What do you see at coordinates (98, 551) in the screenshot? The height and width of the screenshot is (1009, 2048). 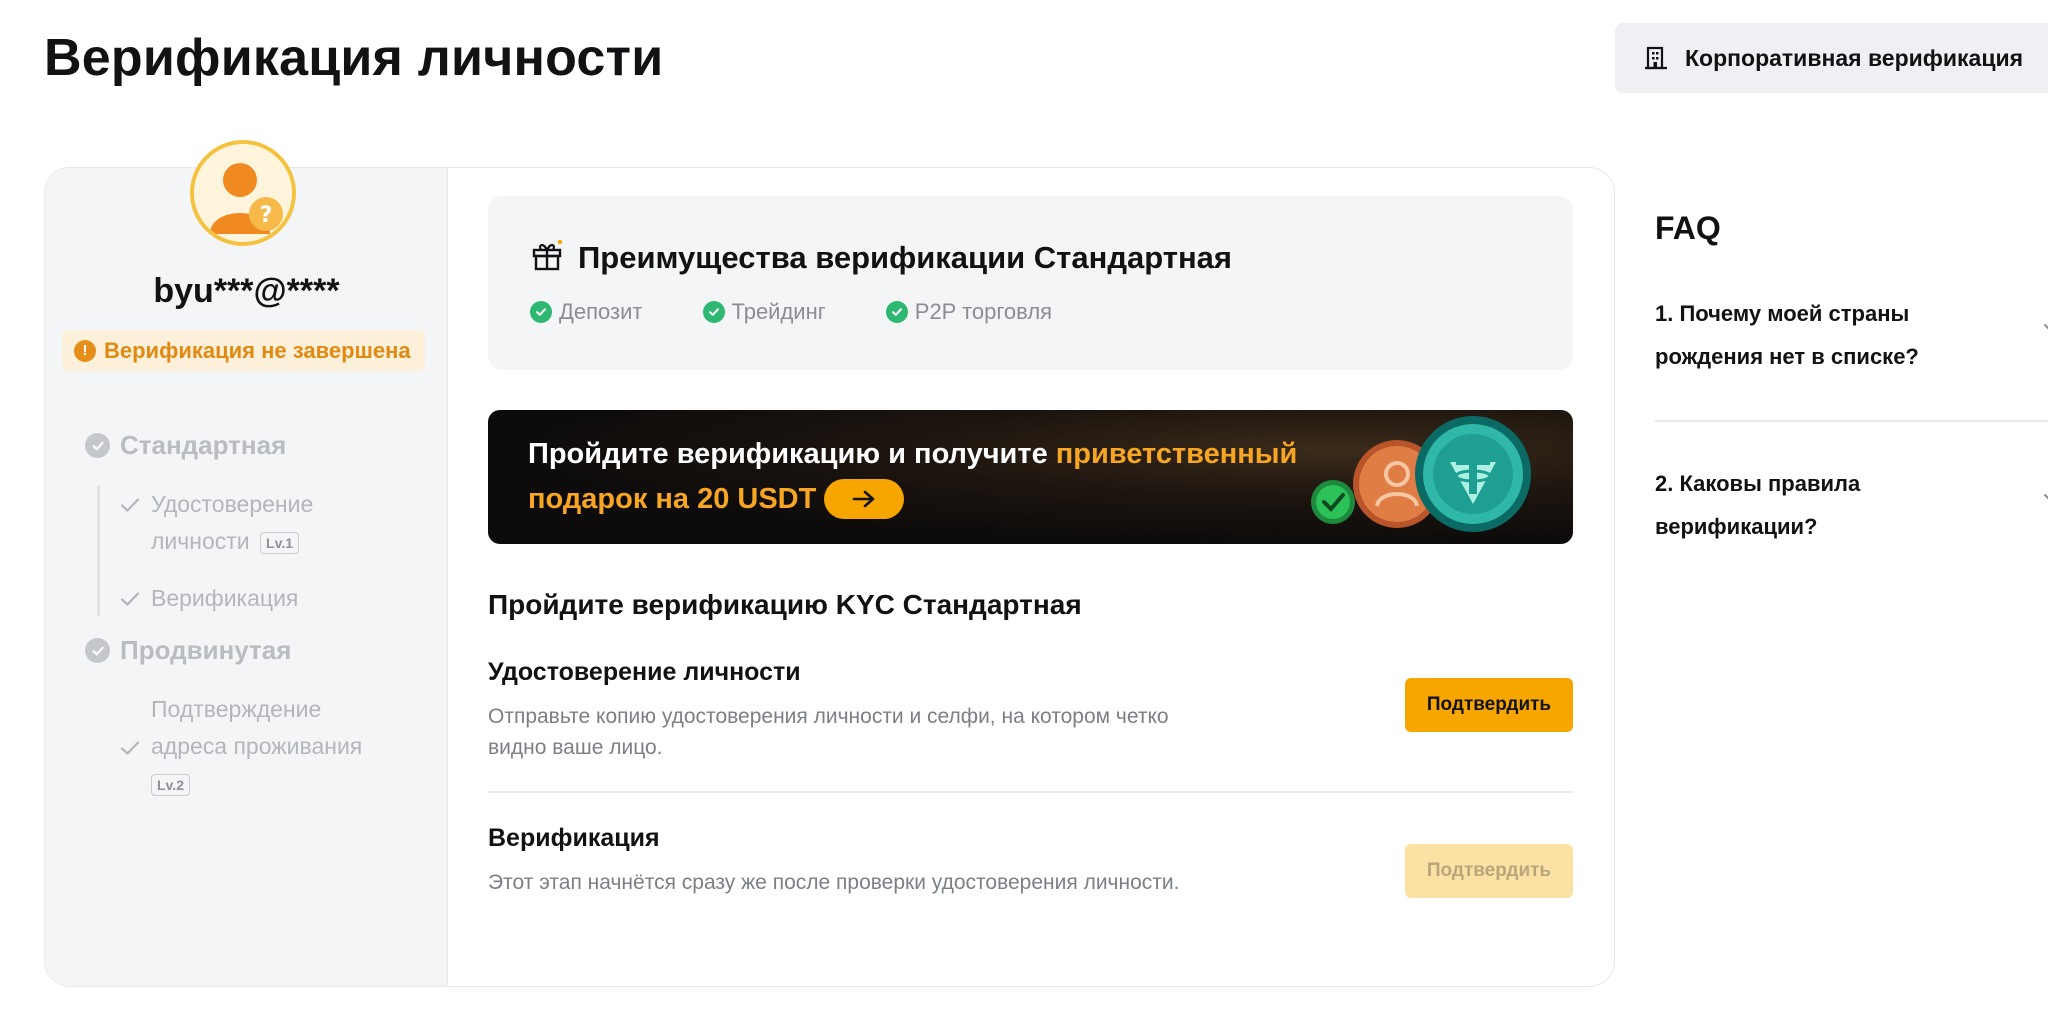 I see `step-connector` at bounding box center [98, 551].